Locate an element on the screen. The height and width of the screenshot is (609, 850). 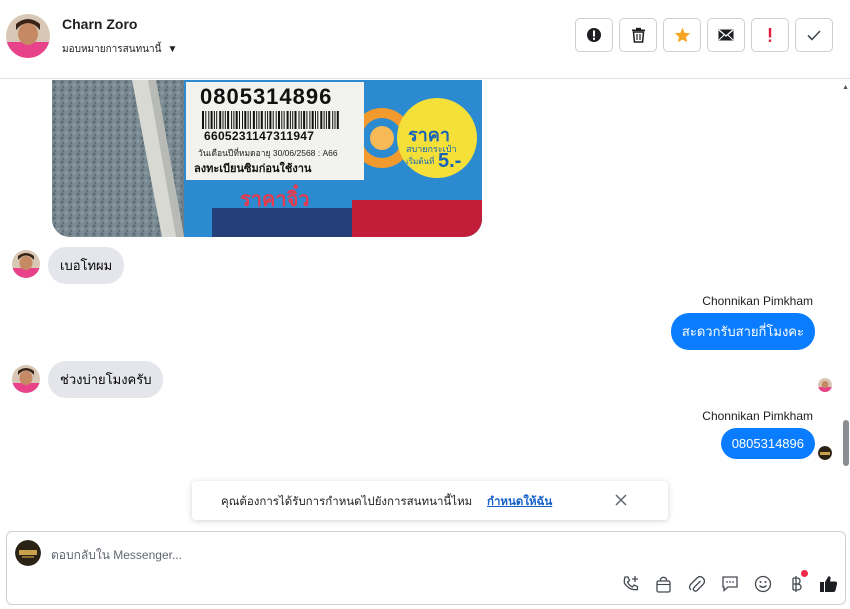
composer-toolbar is located at coordinates (729, 581).